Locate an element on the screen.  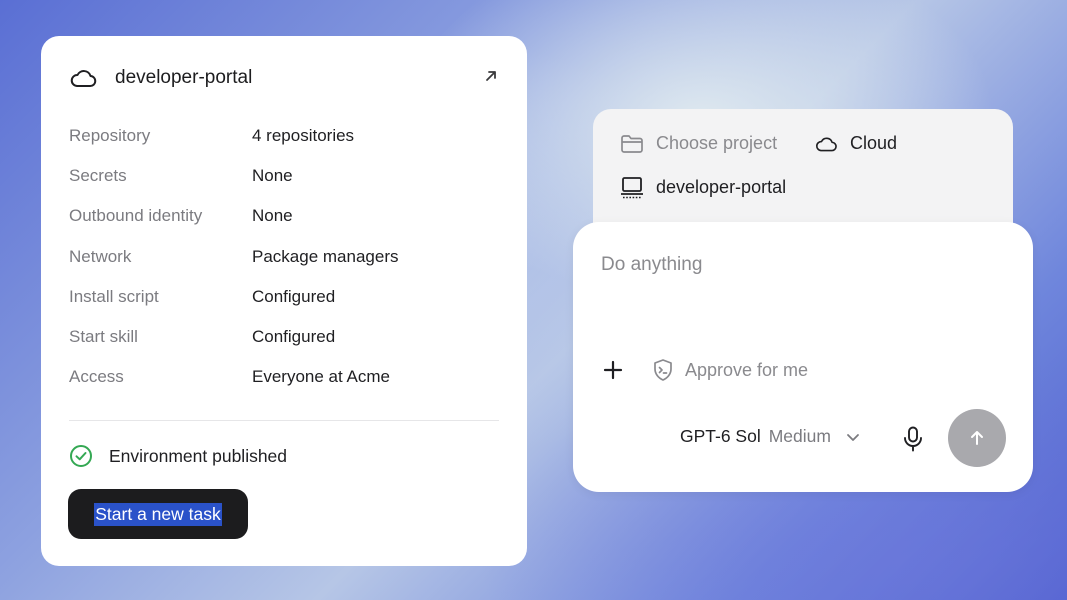
start-new-task-button: Start a new task is located at coordinates (158, 514).